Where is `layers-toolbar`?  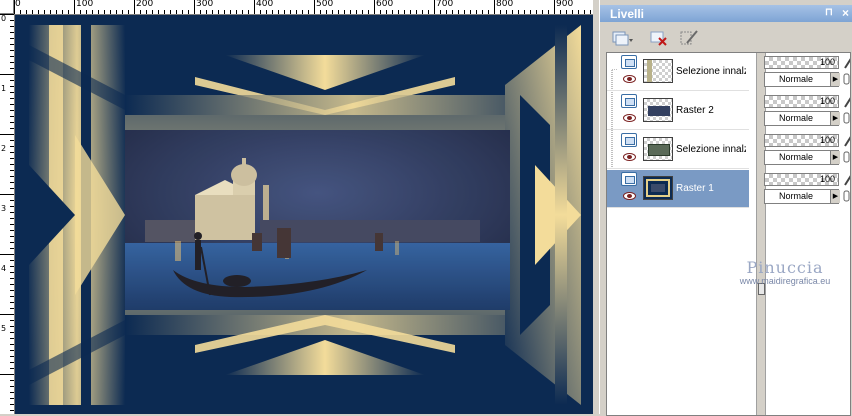 layers-toolbar is located at coordinates (726, 37).